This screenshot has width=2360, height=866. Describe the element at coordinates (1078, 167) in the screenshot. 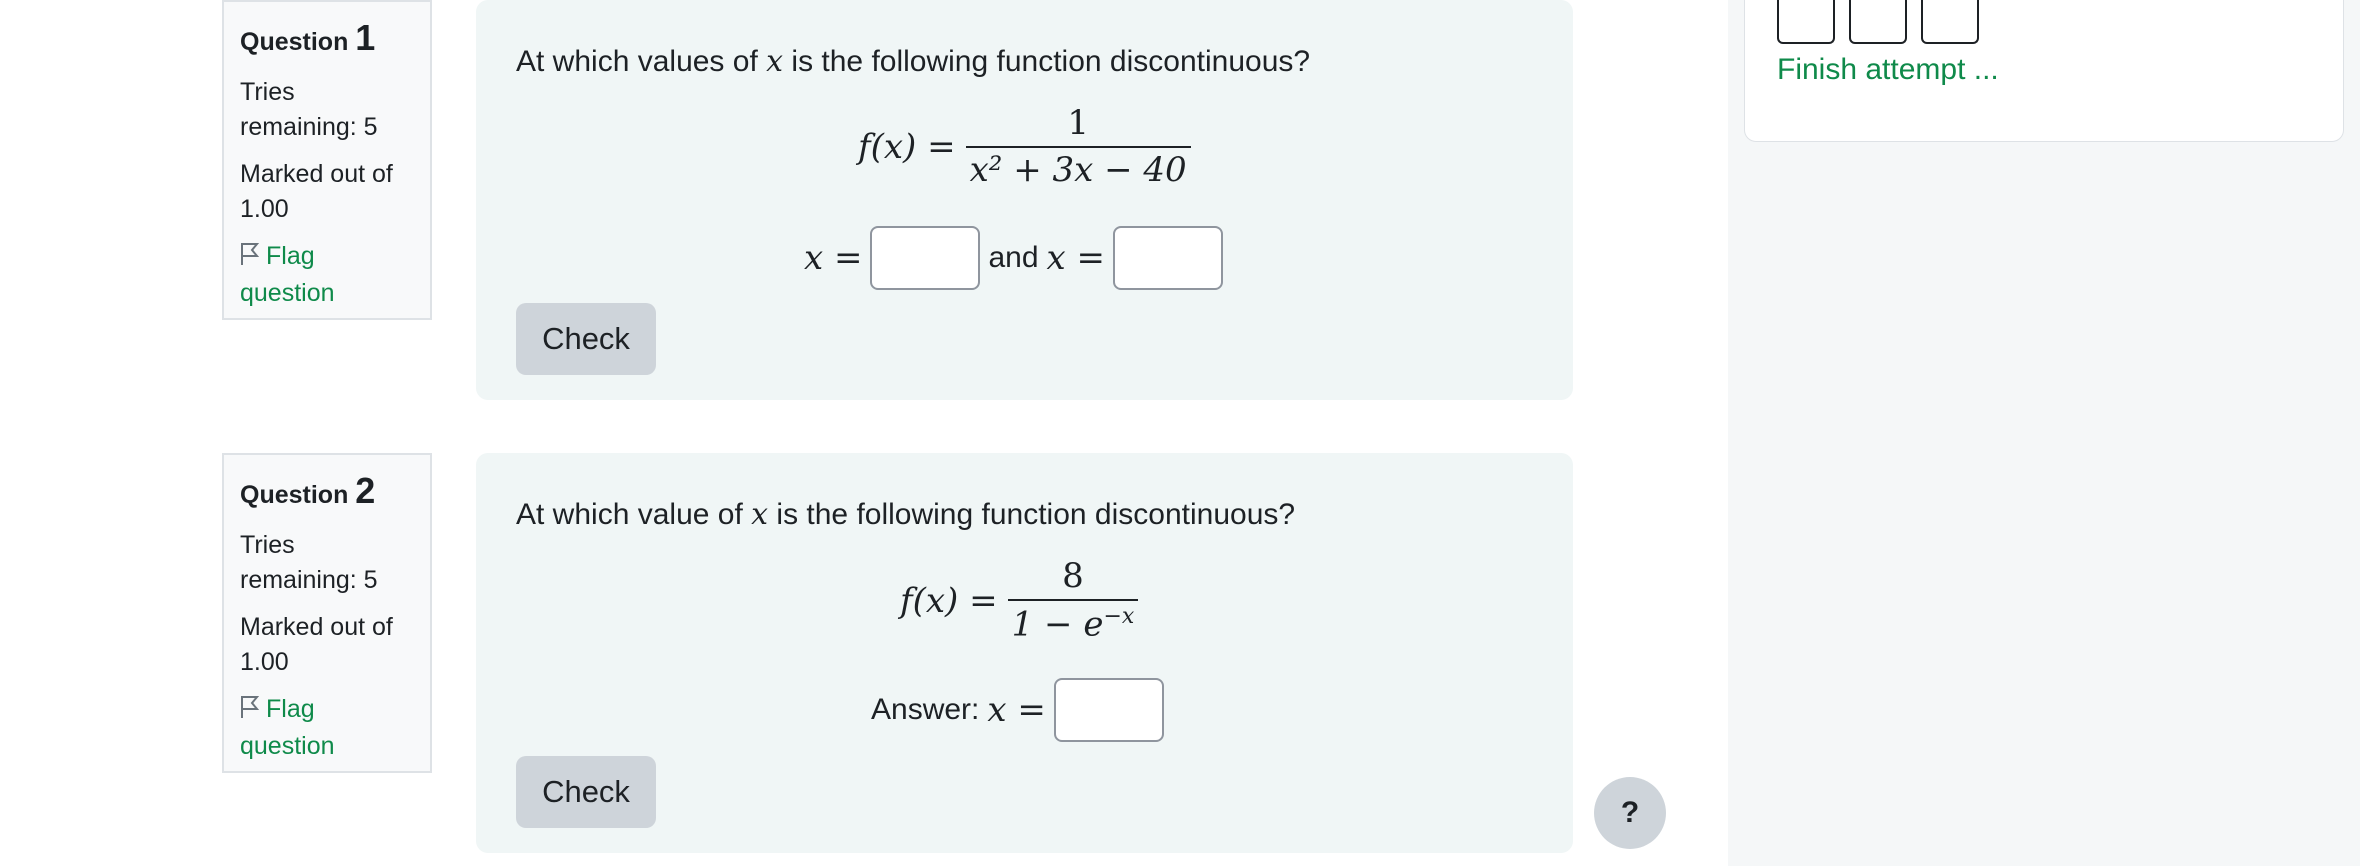

I see `formula-denominator: x² + 3x − 40` at that location.